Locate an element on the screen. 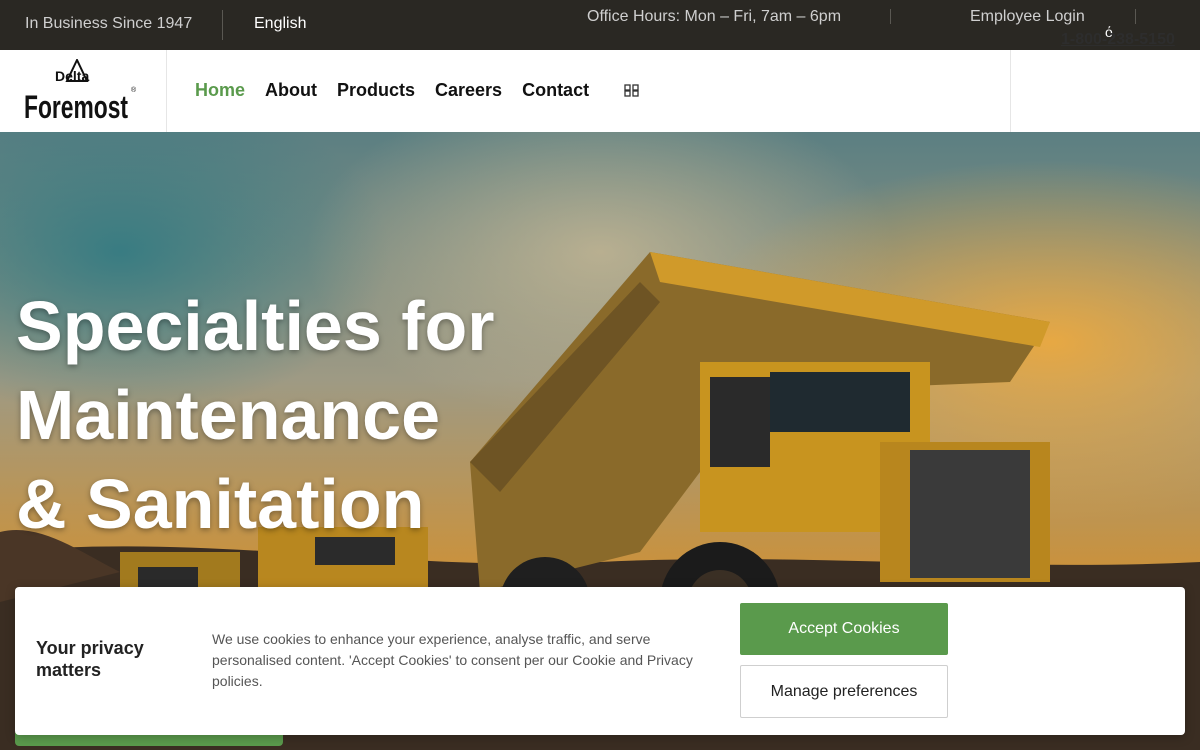 The height and width of the screenshot is (750, 1200). language-selector: English is located at coordinates (280, 24).